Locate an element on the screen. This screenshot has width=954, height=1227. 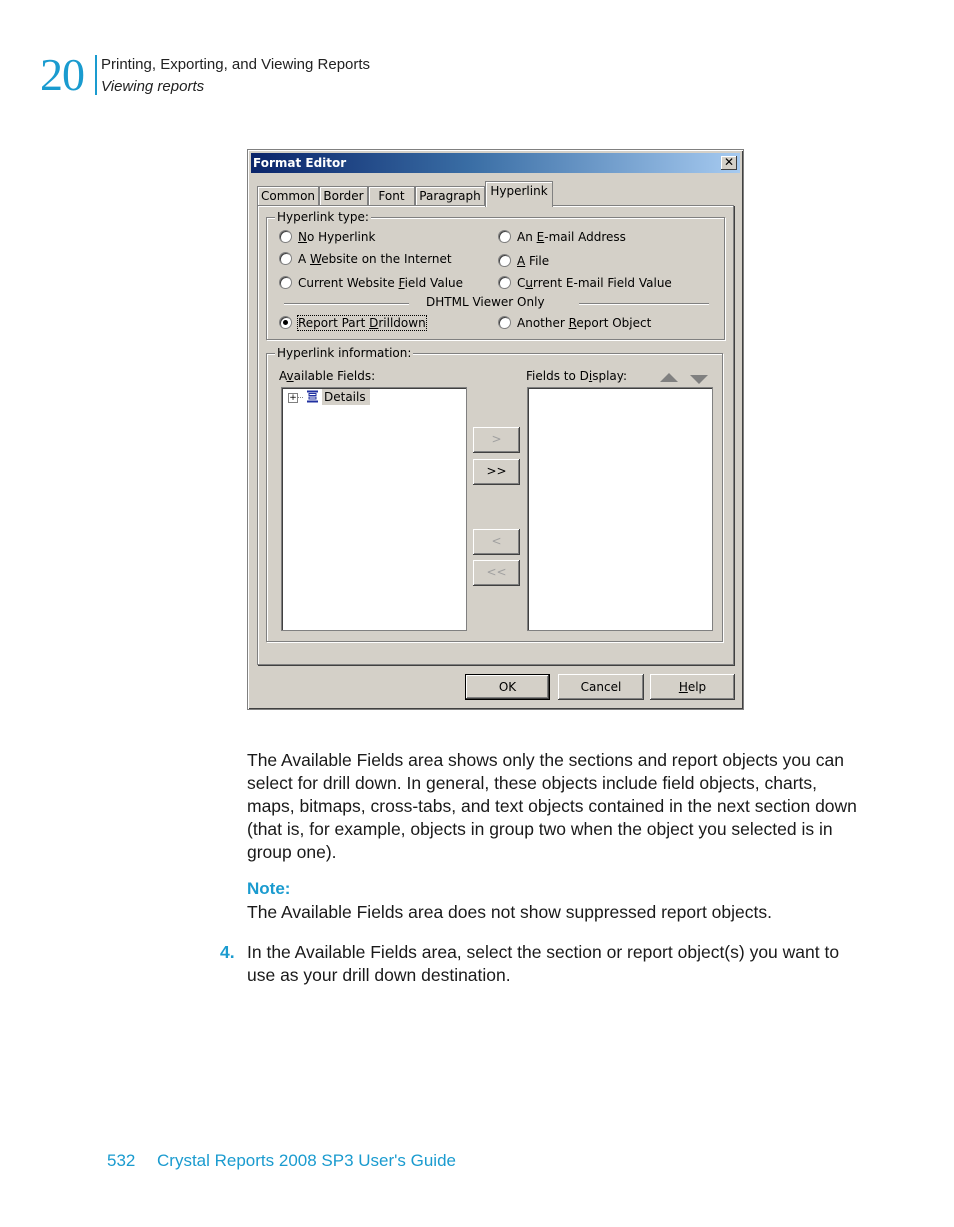
radio-email-address: An E-mail Address is located at coordinates (562, 237).